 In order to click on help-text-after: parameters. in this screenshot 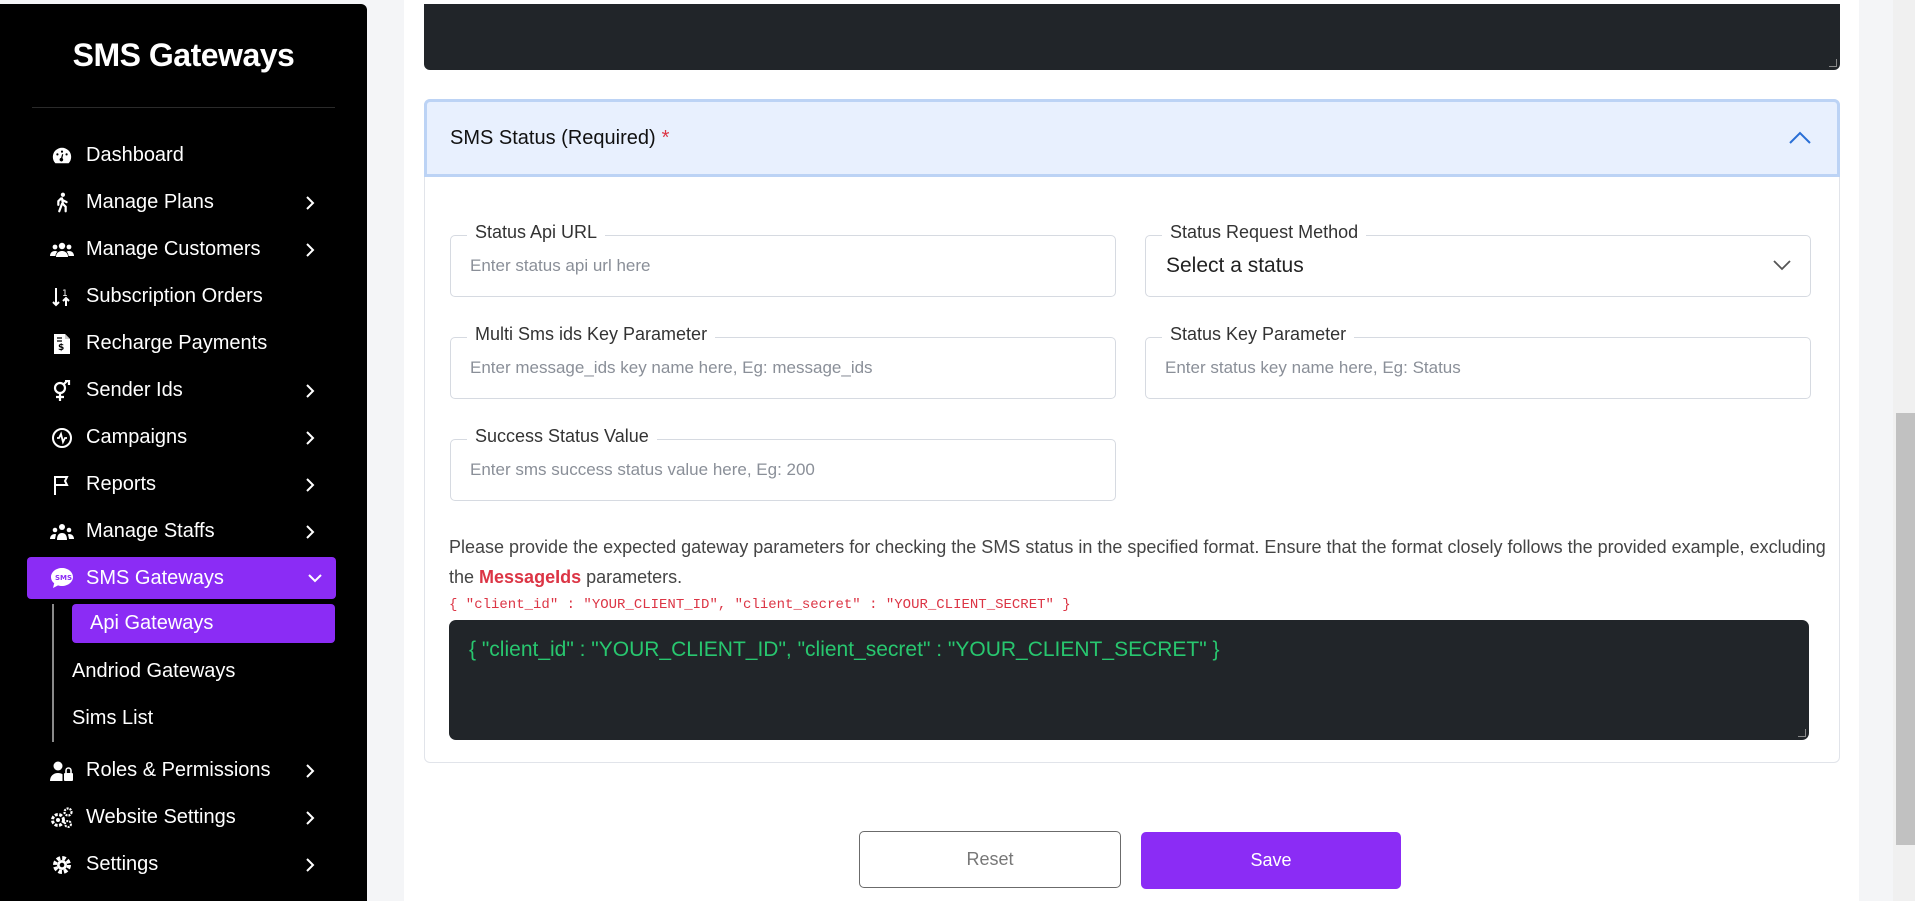, I will do `click(632, 577)`.